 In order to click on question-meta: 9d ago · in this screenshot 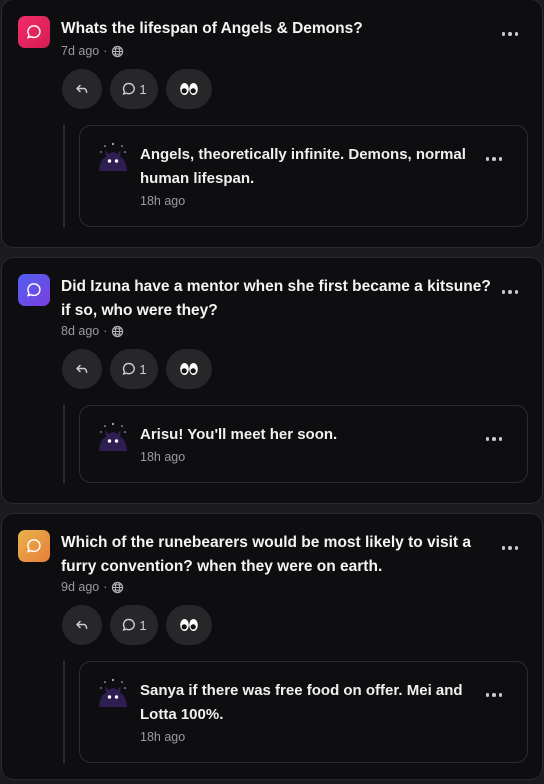, I will do `click(92, 587)`.